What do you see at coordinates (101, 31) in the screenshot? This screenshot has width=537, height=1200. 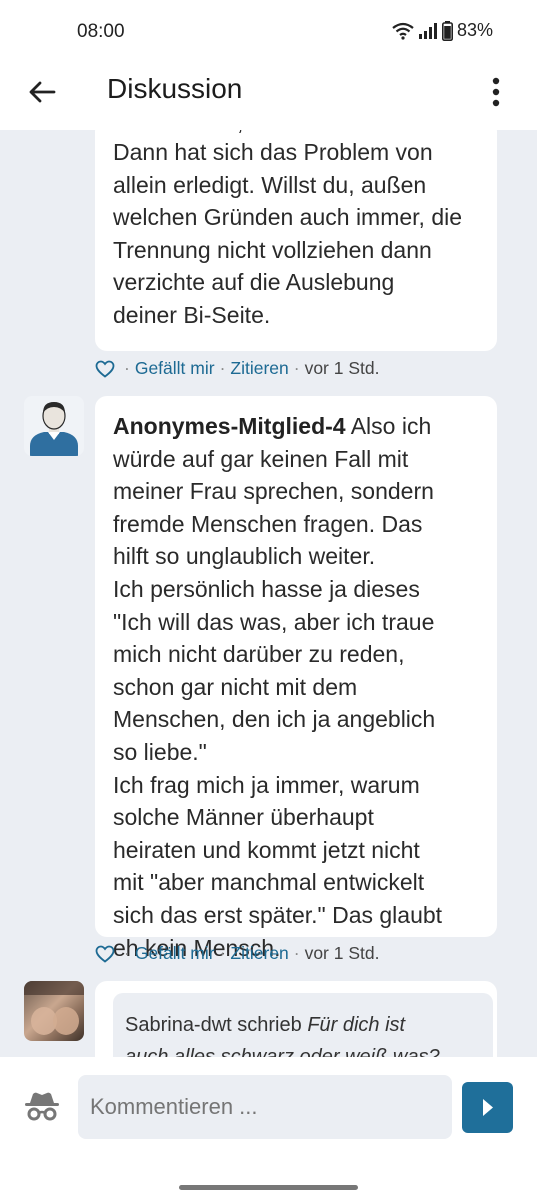 I see `status-time: 08:00` at bounding box center [101, 31].